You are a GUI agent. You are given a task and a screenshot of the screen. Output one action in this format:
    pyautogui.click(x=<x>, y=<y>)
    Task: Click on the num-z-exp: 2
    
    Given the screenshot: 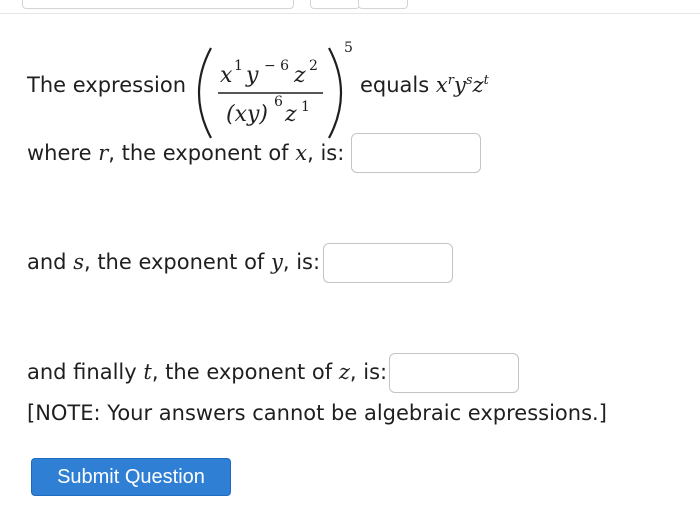 What is the action you would take?
    pyautogui.click(x=313, y=66)
    